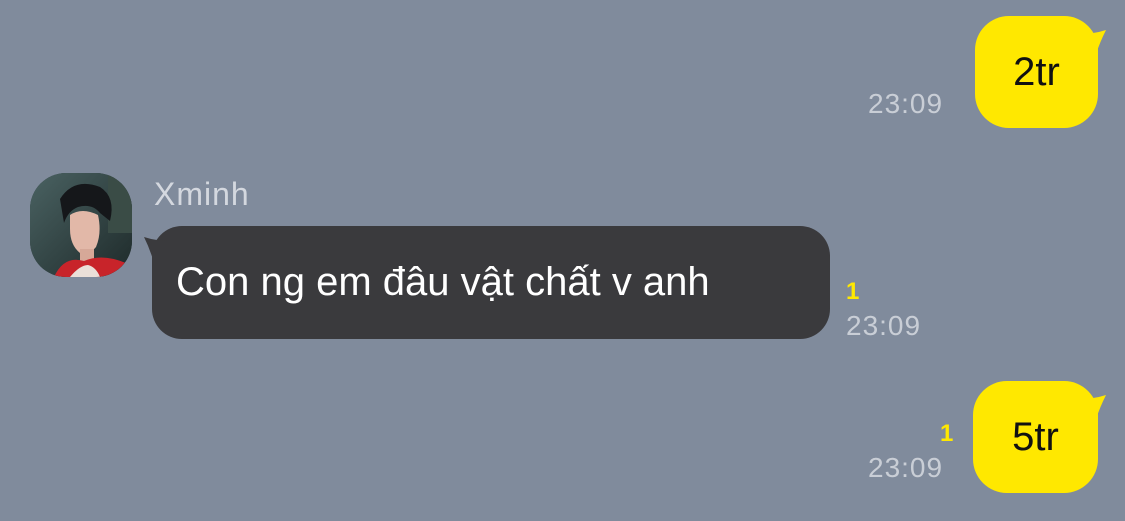 Image resolution: width=1125 pixels, height=521 pixels. I want to click on outgoing-message-bubble: 5tr, so click(1039, 437).